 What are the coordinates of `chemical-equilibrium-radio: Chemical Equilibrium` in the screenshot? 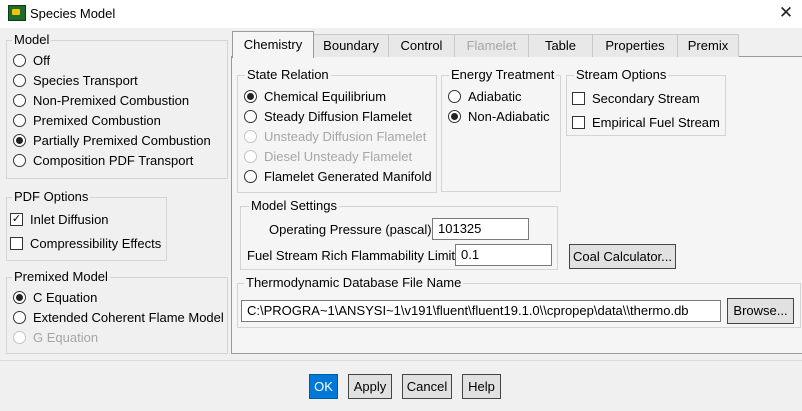 It's located at (315, 96).